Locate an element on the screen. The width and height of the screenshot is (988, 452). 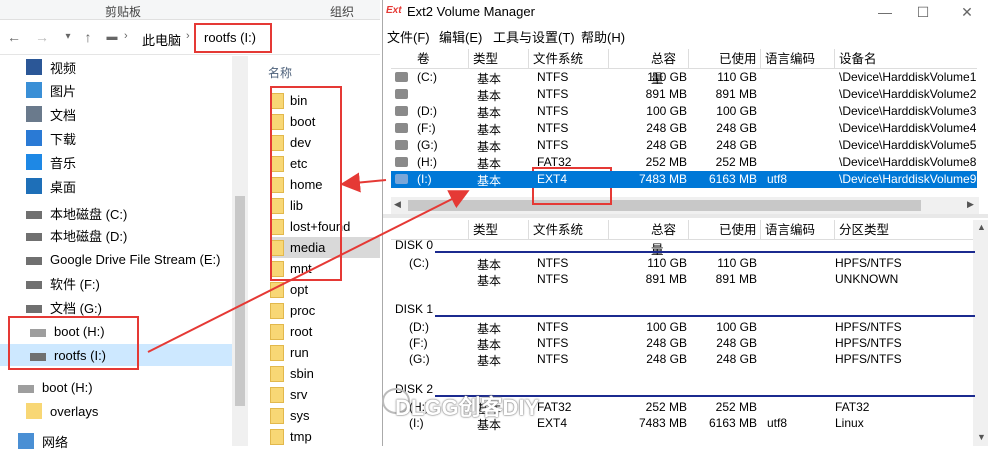
annotation-arrows is located at coordinates (308, 262).